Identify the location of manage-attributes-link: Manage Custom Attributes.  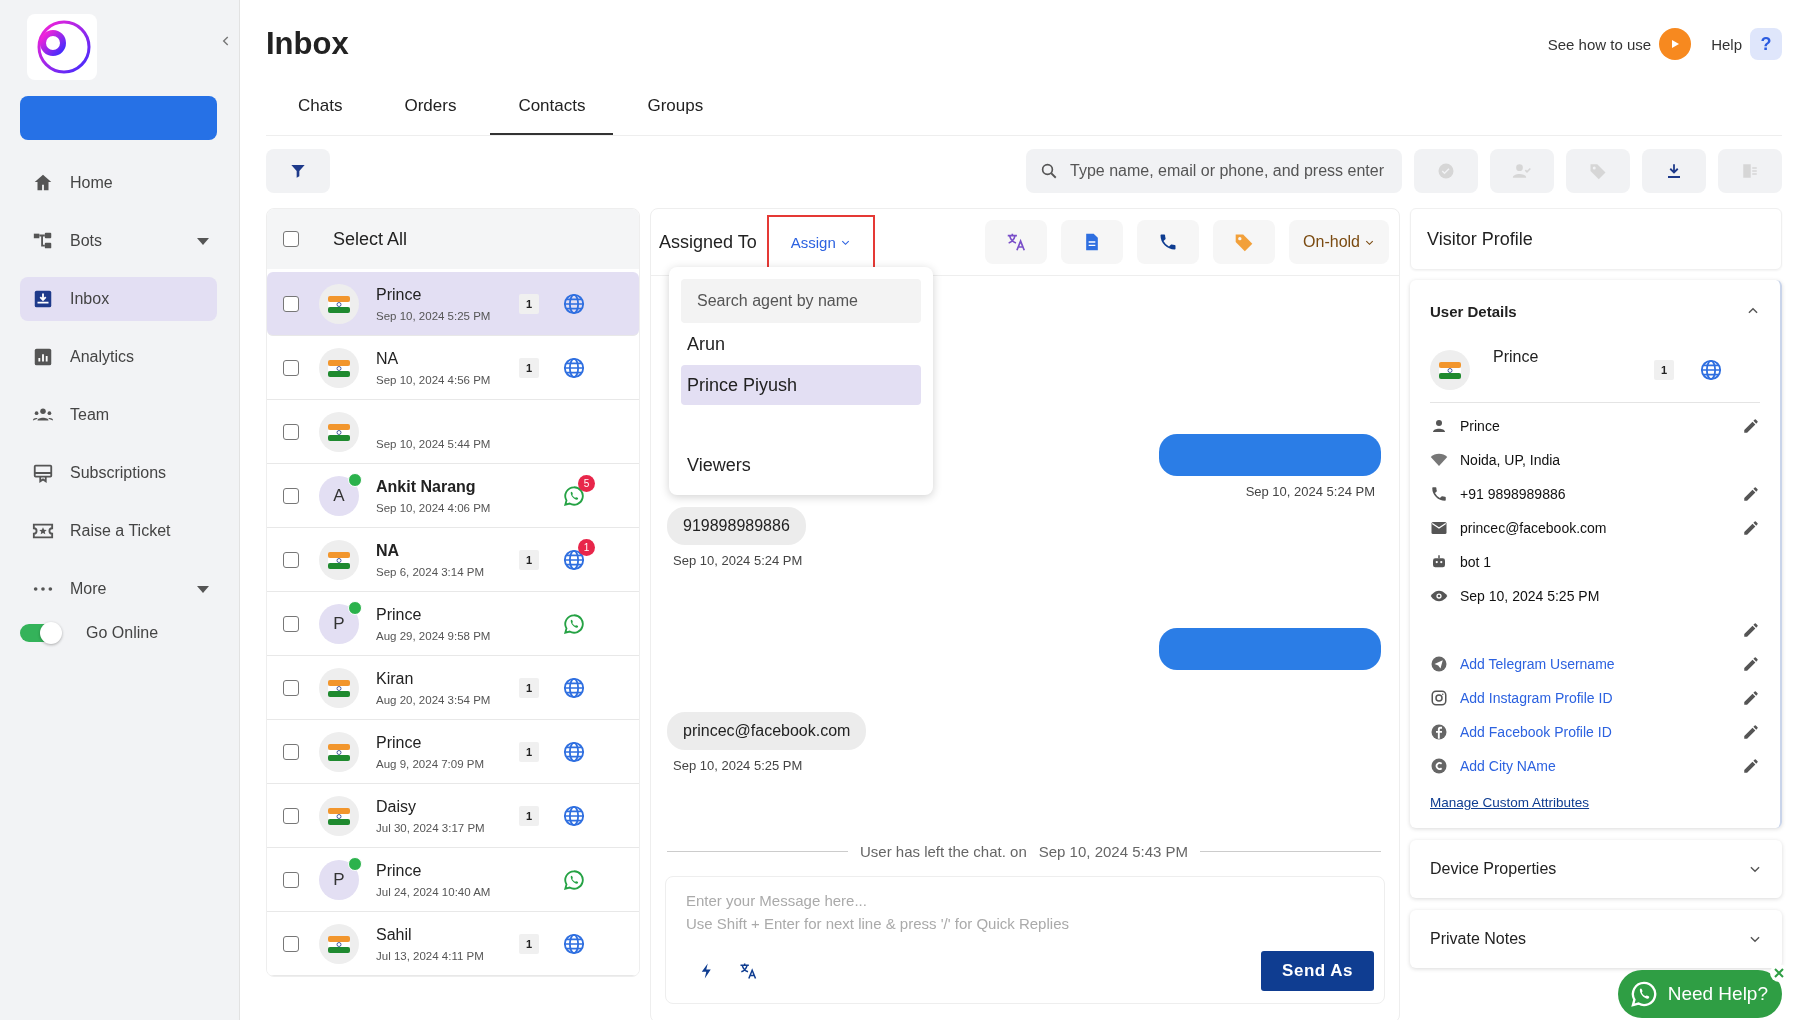
(1595, 802).